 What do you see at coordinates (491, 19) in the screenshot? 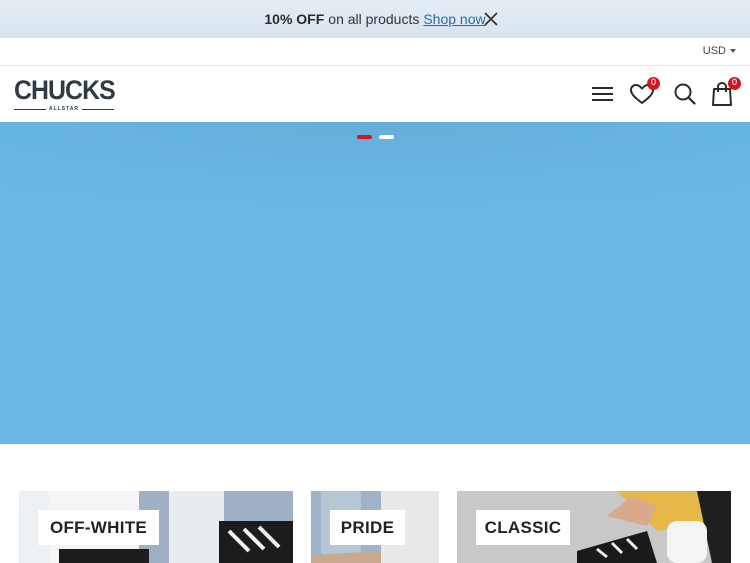
I see `close-icon` at bounding box center [491, 19].